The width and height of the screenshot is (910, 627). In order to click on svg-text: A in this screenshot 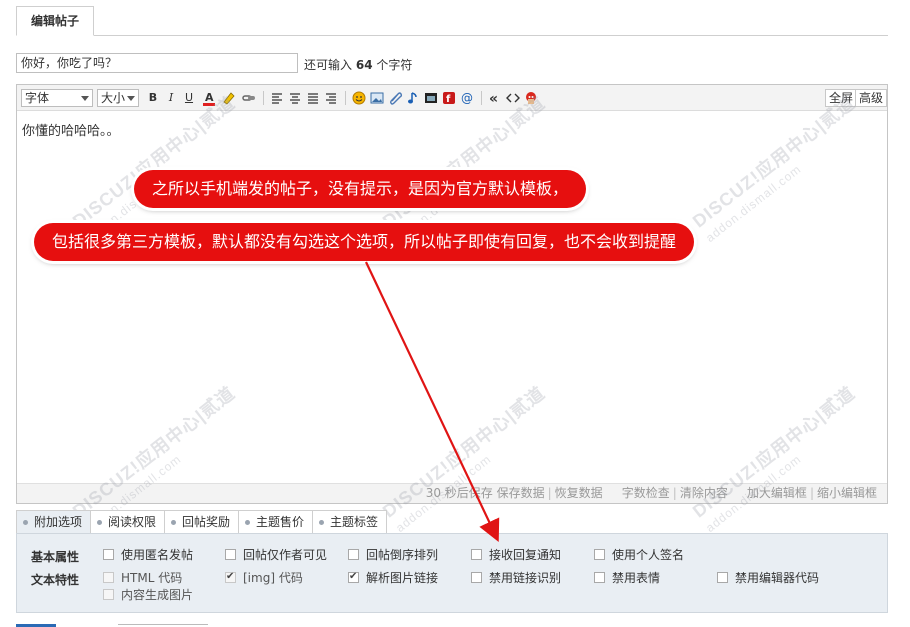, I will do `click(209, 97)`.